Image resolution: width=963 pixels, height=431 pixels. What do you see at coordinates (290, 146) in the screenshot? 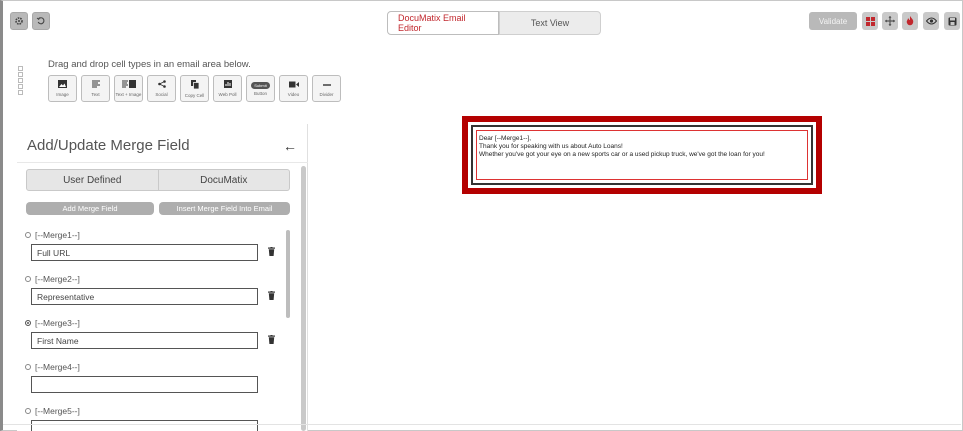
I see `arrow-left-icon: ←` at bounding box center [290, 146].